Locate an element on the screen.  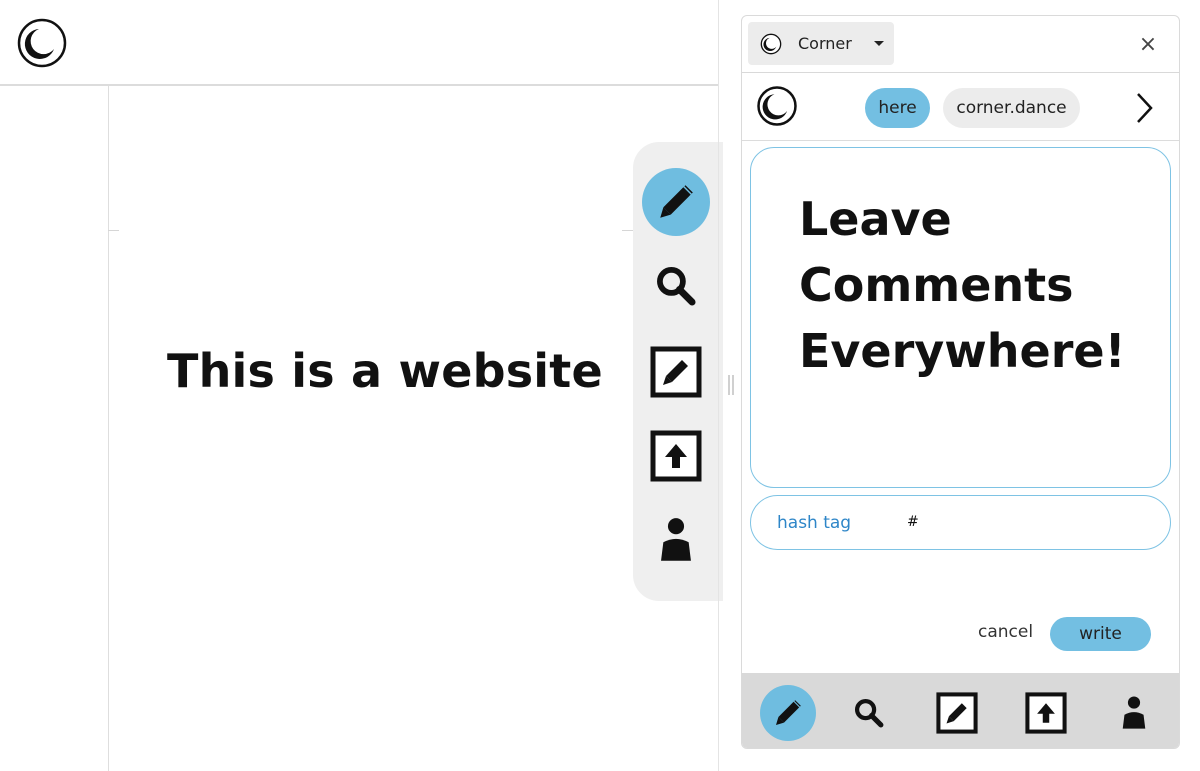
nav-upload-box-button is located at coordinates (1046, 713).